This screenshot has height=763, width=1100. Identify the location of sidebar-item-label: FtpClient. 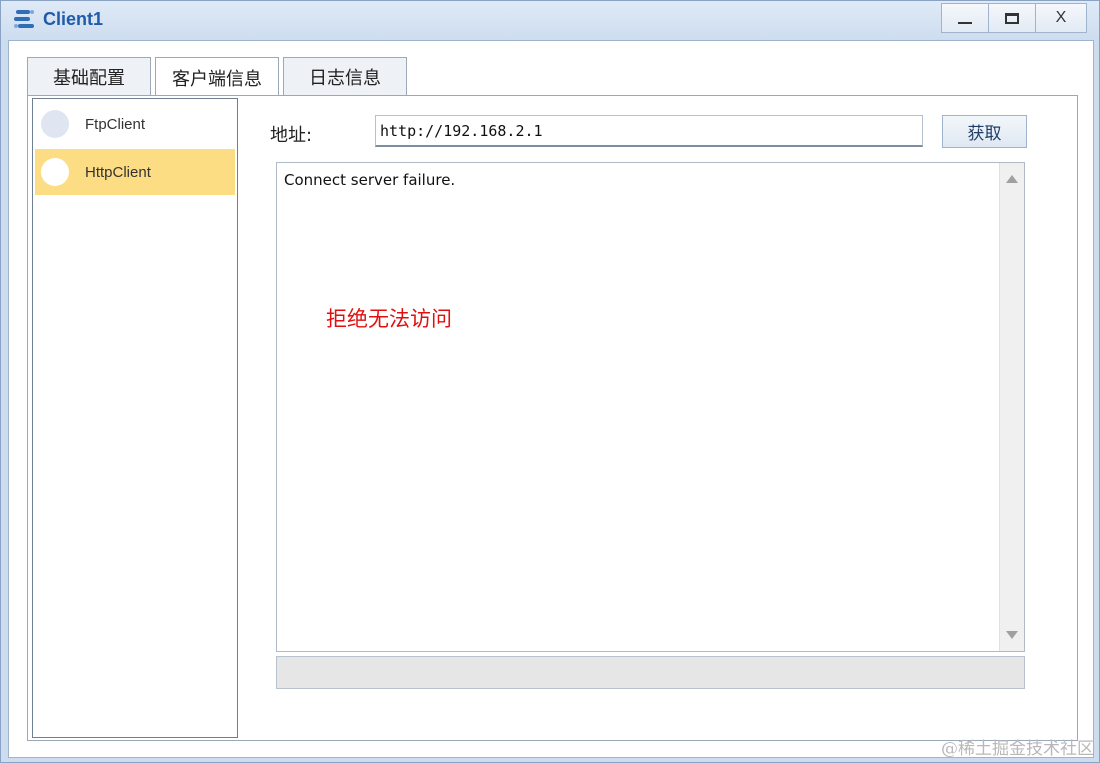
(115, 124).